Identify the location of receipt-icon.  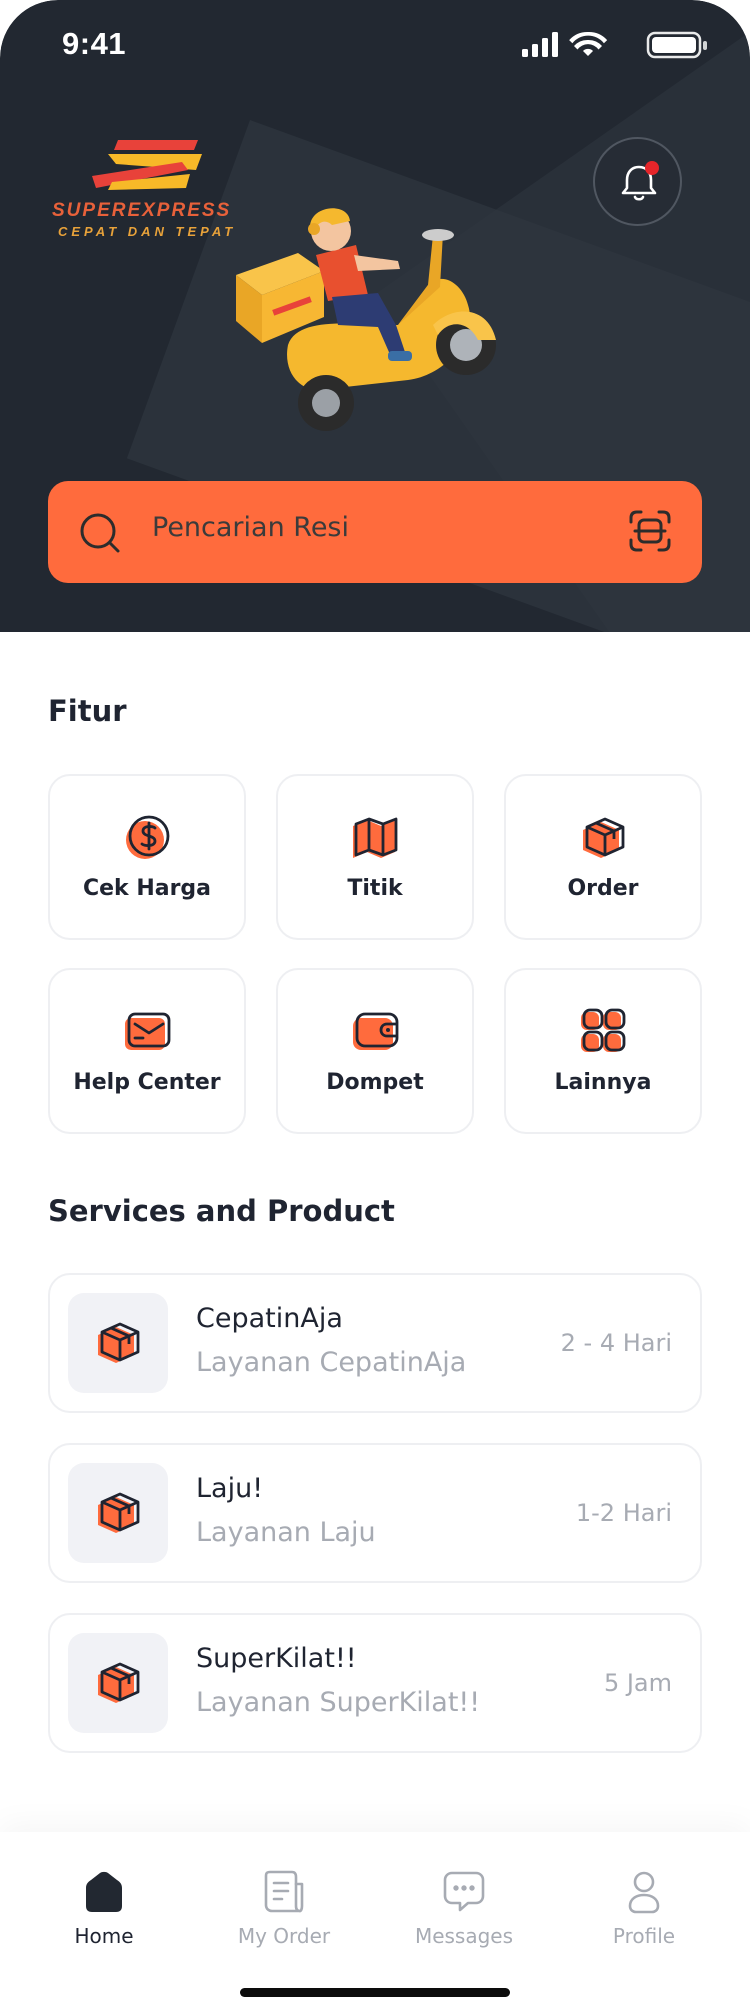
(284, 1891).